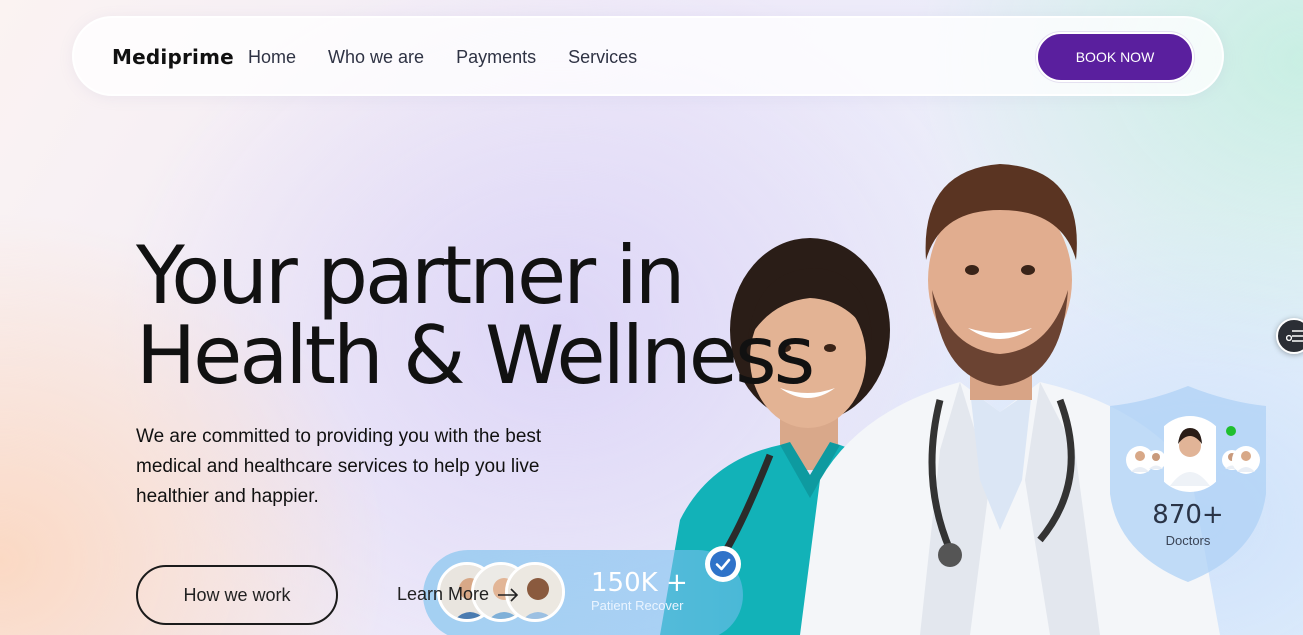 The image size is (1303, 635). I want to click on verified-badge, so click(723, 564).